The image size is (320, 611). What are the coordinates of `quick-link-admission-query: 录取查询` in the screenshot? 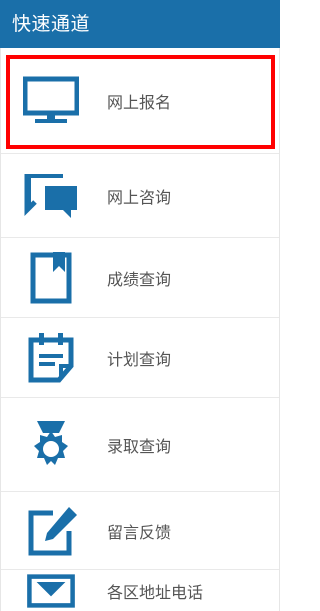 It's located at (140, 445).